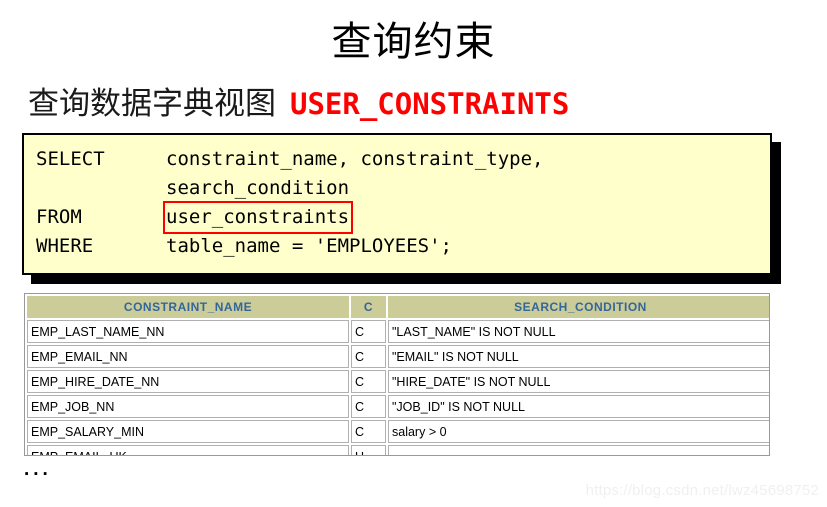 This screenshot has height=507, width=827. Describe the element at coordinates (188, 307) in the screenshot. I see `column-header-constraint-name: CONSTRAINT_NAME` at that location.